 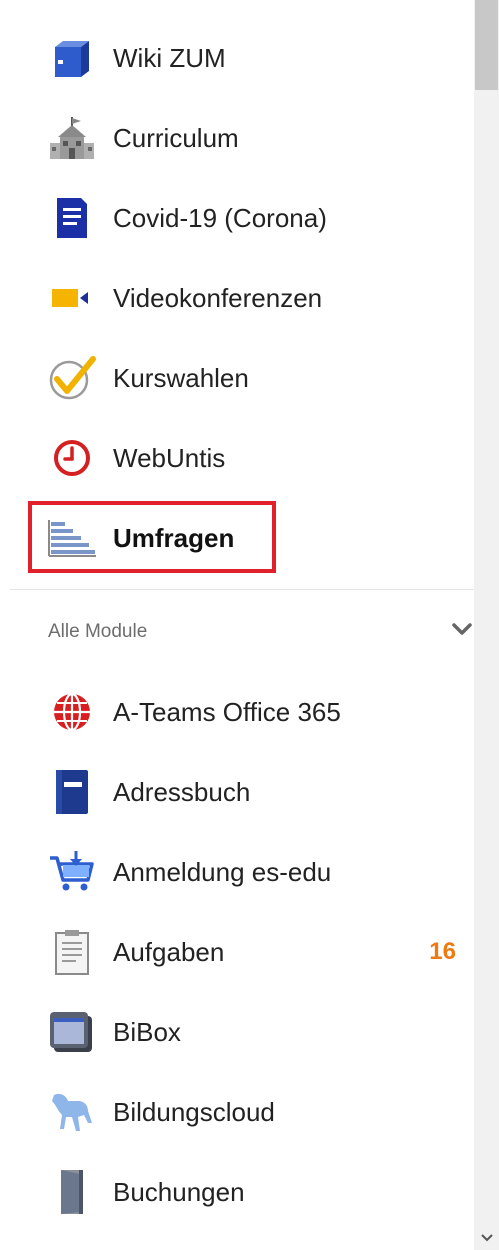 I want to click on menu-item-buchungen: Buchungen, so click(x=237, y=1192).